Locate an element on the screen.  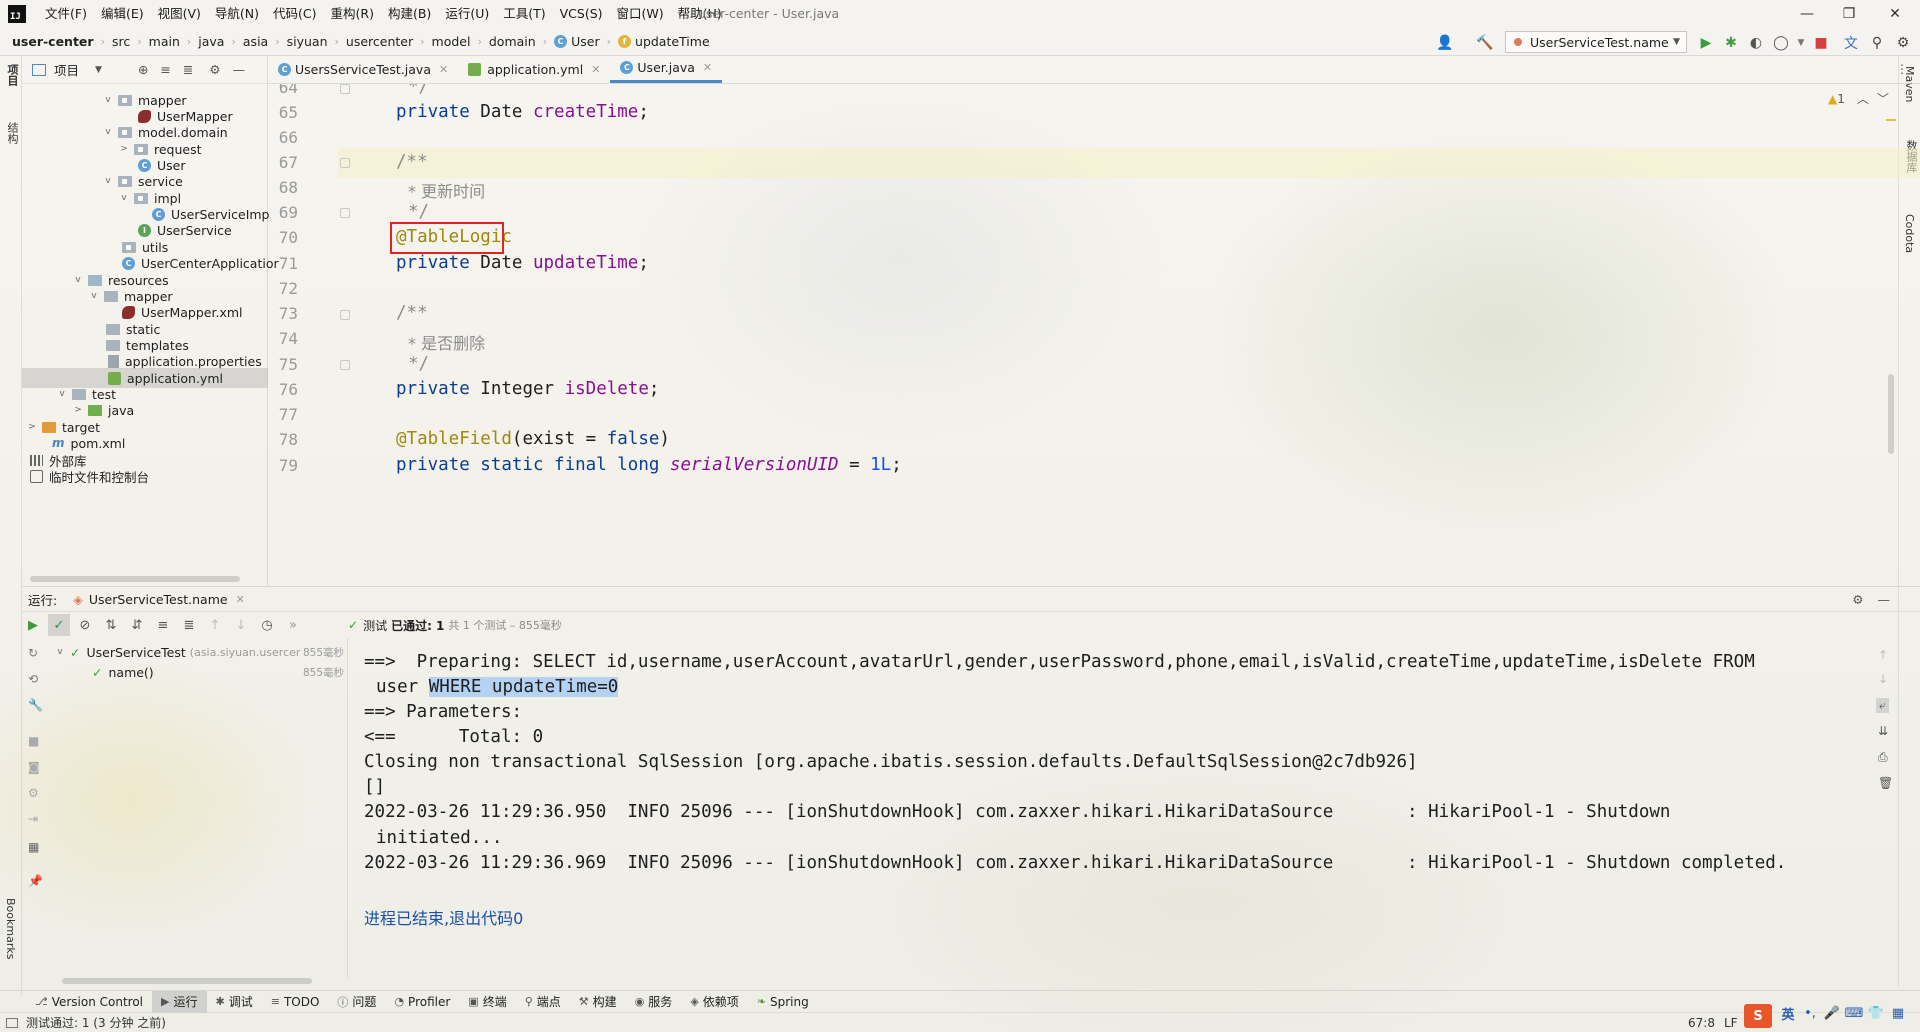
tool-build: ⚒ 构建 is located at coordinates (598, 1002).